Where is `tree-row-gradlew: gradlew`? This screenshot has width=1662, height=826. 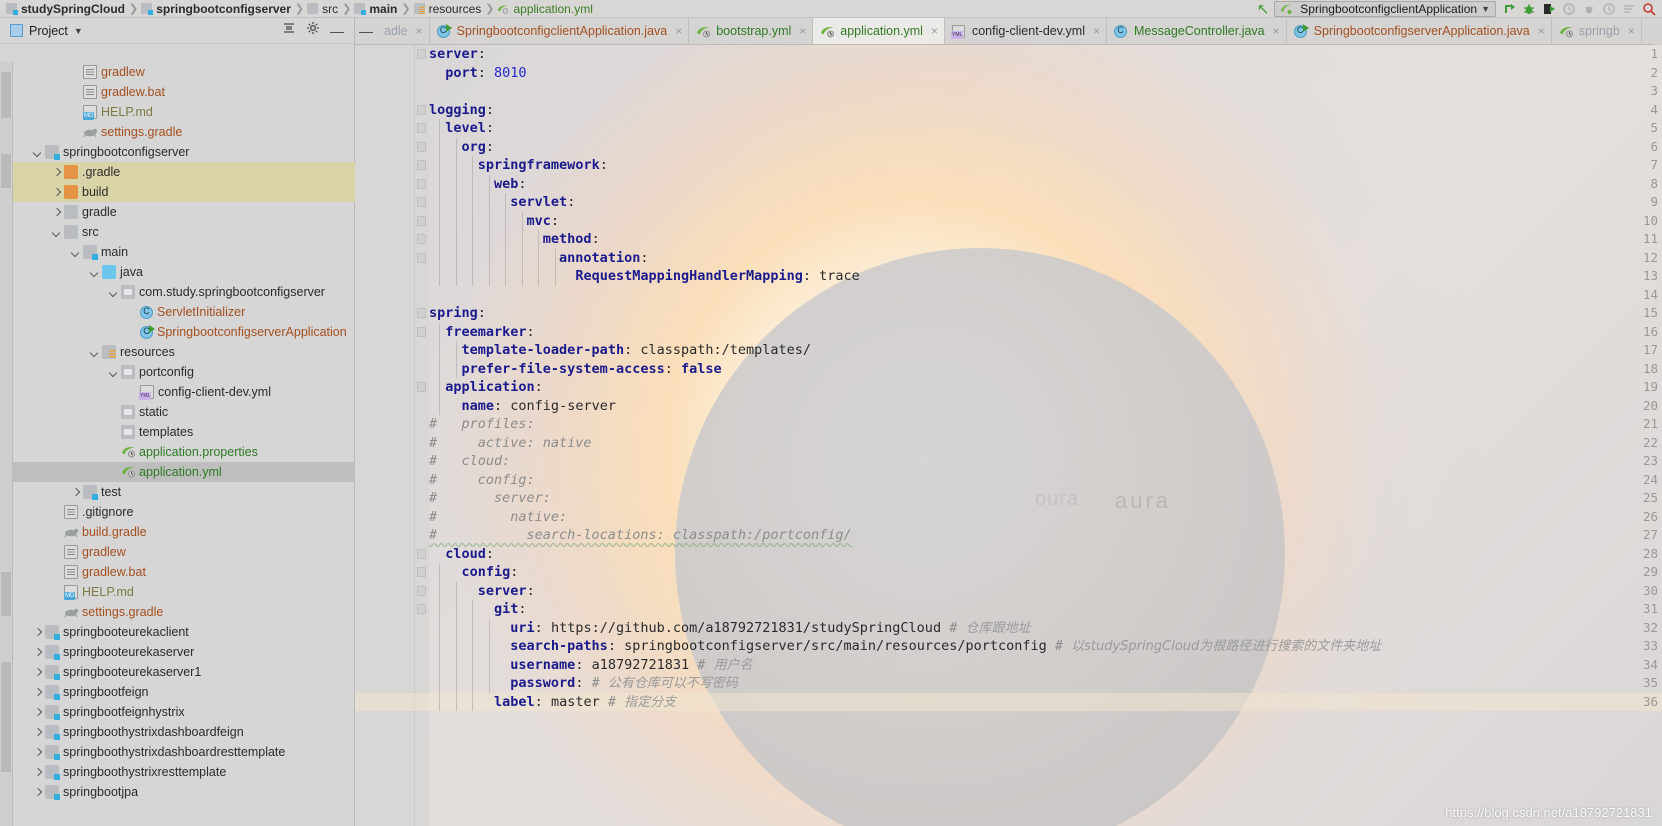 tree-row-gradlew: gradlew is located at coordinates (184, 552).